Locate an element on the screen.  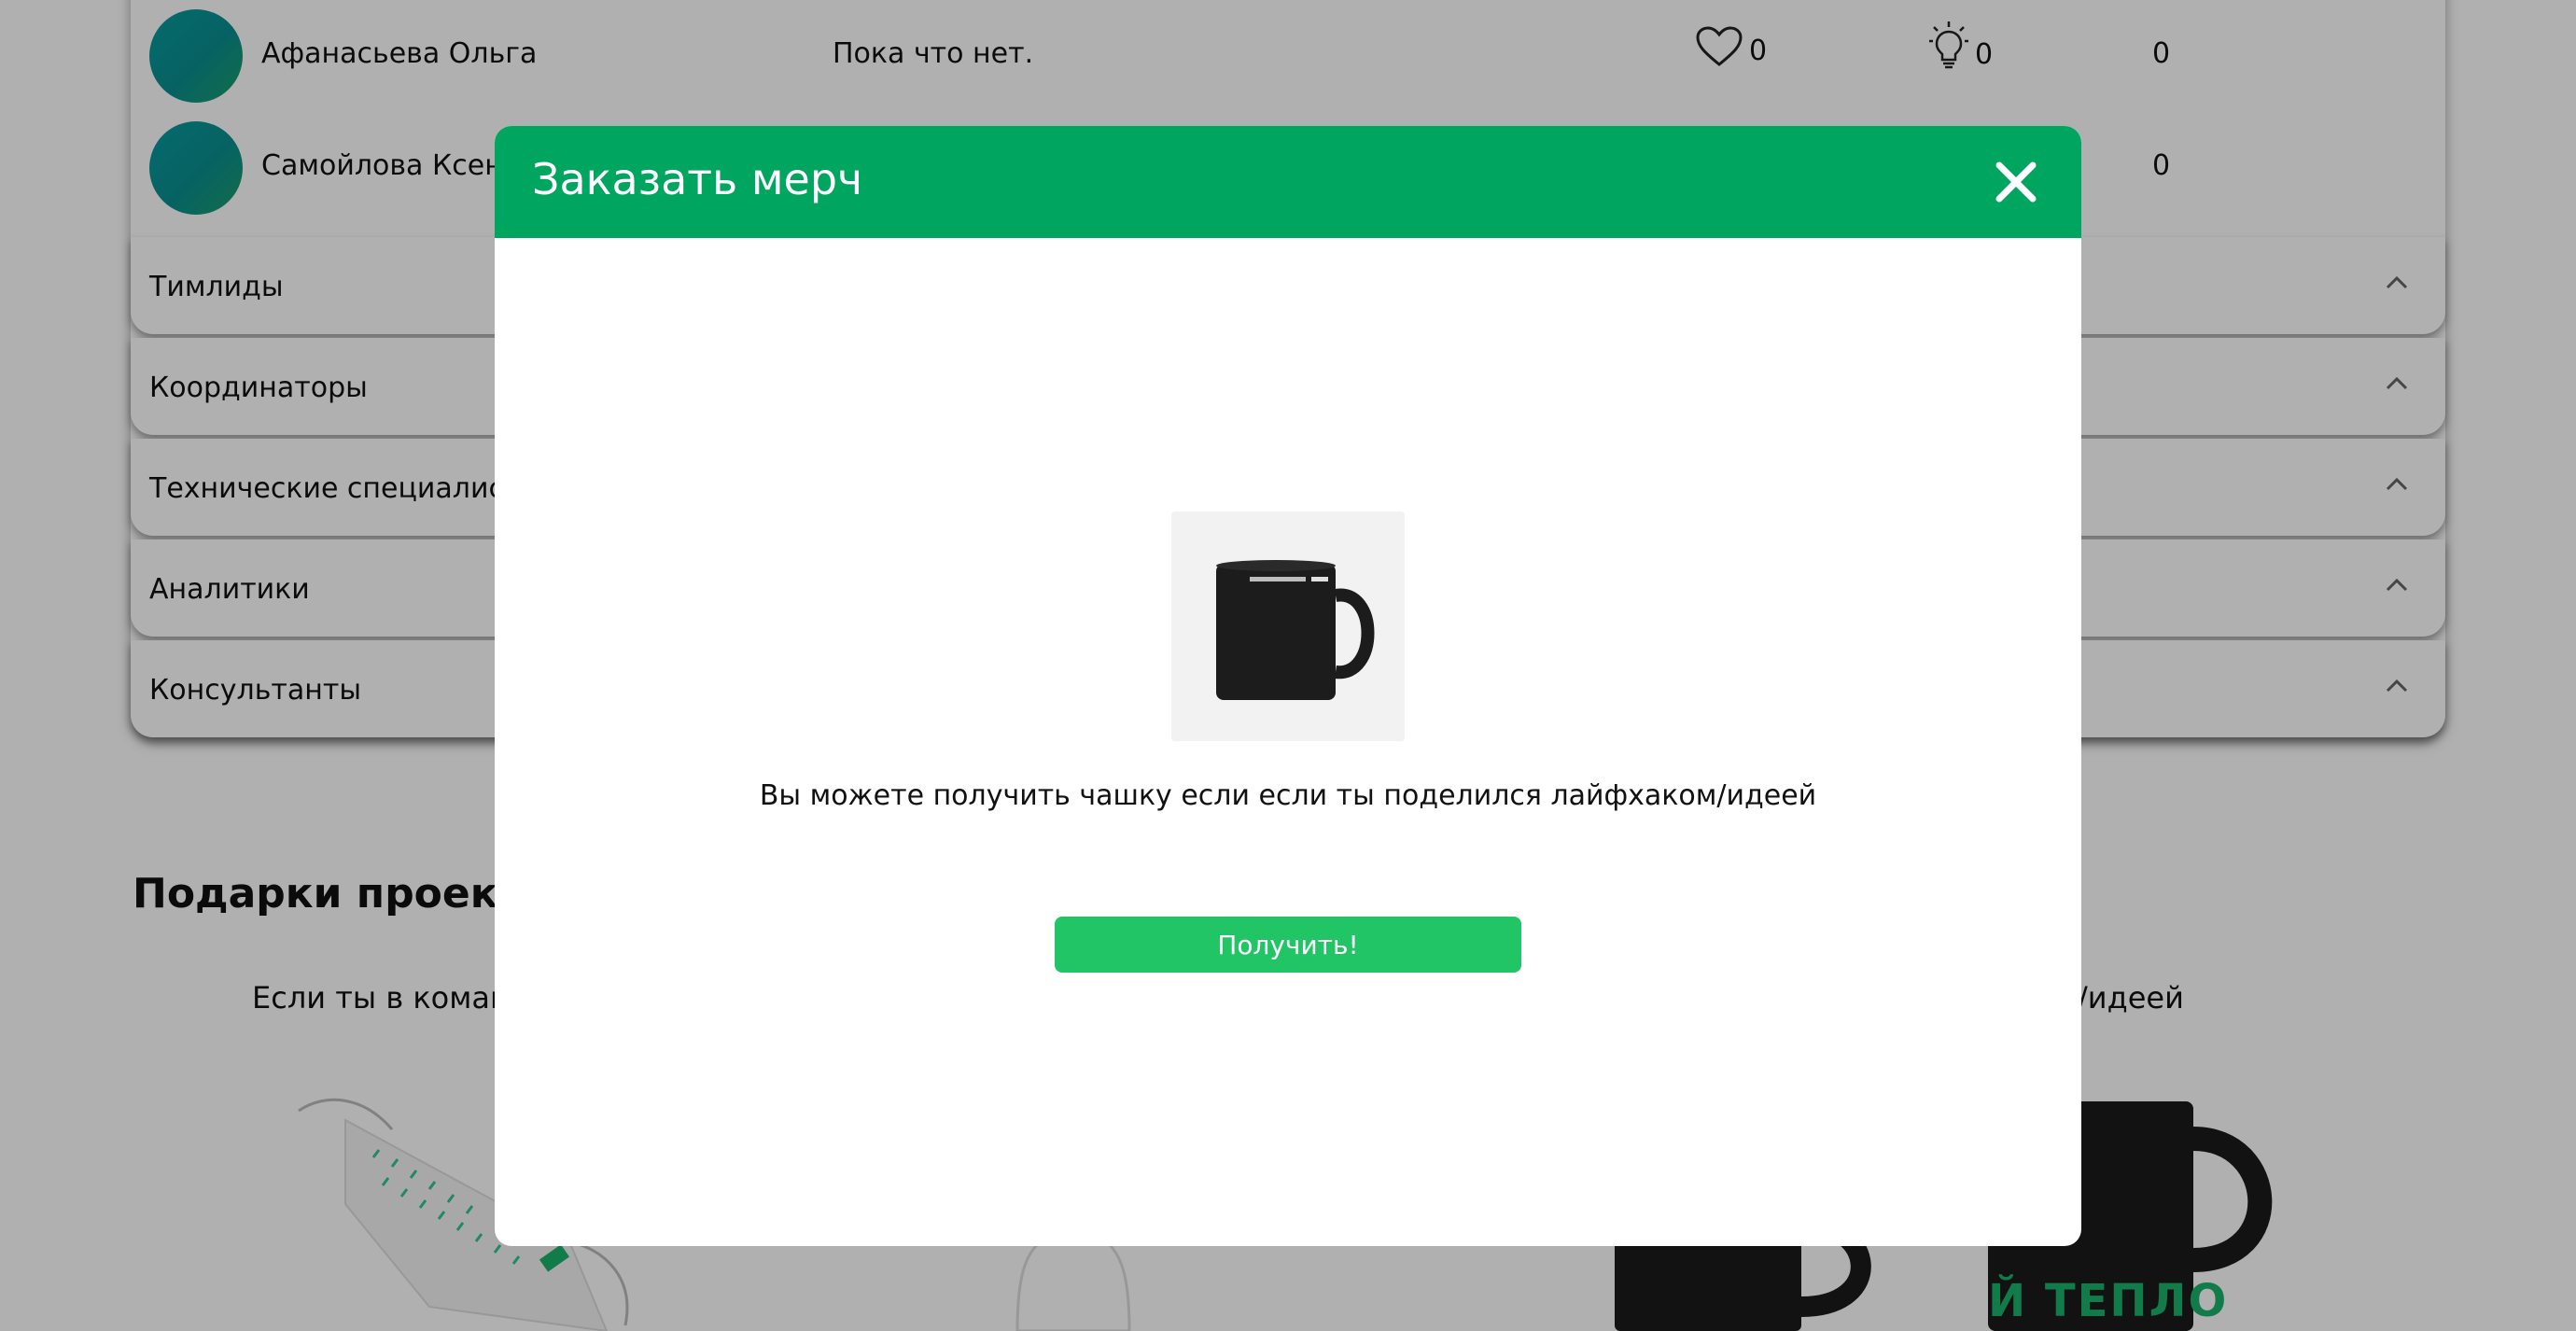
modal-header: Заказать мерч is located at coordinates (1288, 182).